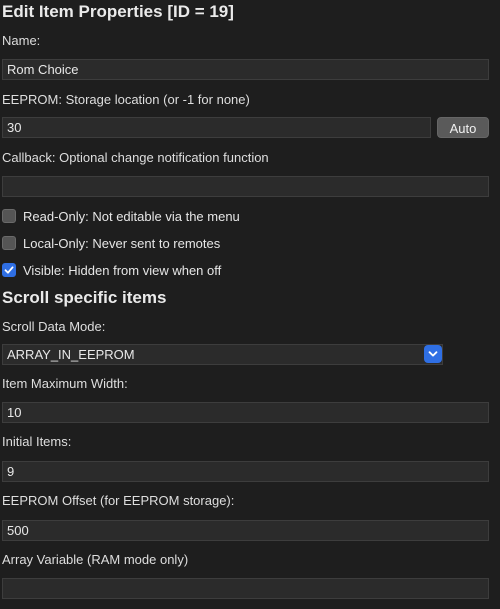 This screenshot has height=609, width=500. I want to click on checkmark-icon, so click(9, 270).